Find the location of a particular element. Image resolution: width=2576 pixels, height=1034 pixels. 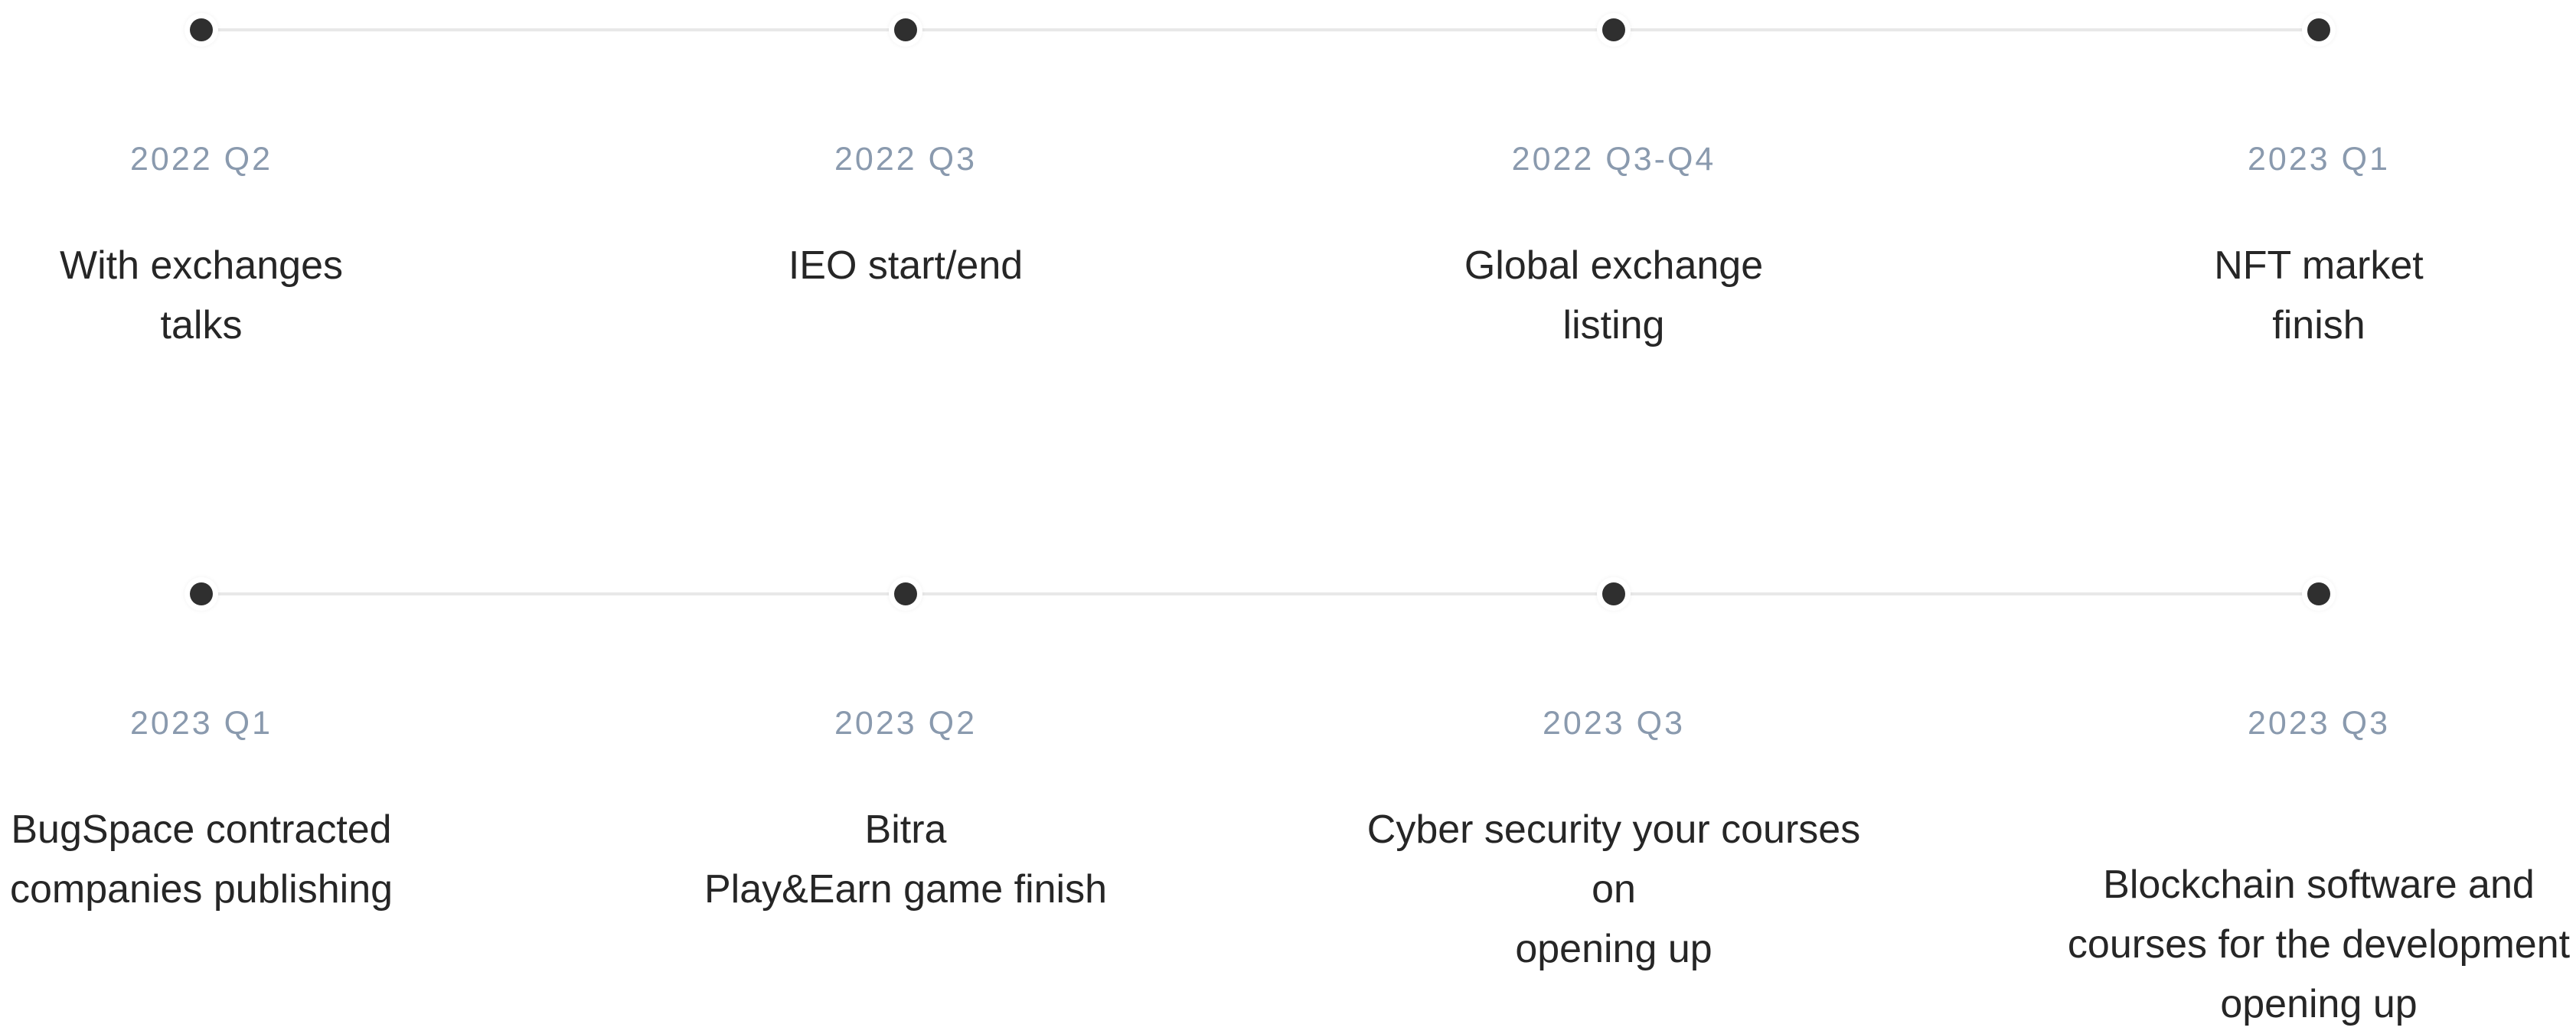

milestone-description: IEO start/end is located at coordinates (906, 265).